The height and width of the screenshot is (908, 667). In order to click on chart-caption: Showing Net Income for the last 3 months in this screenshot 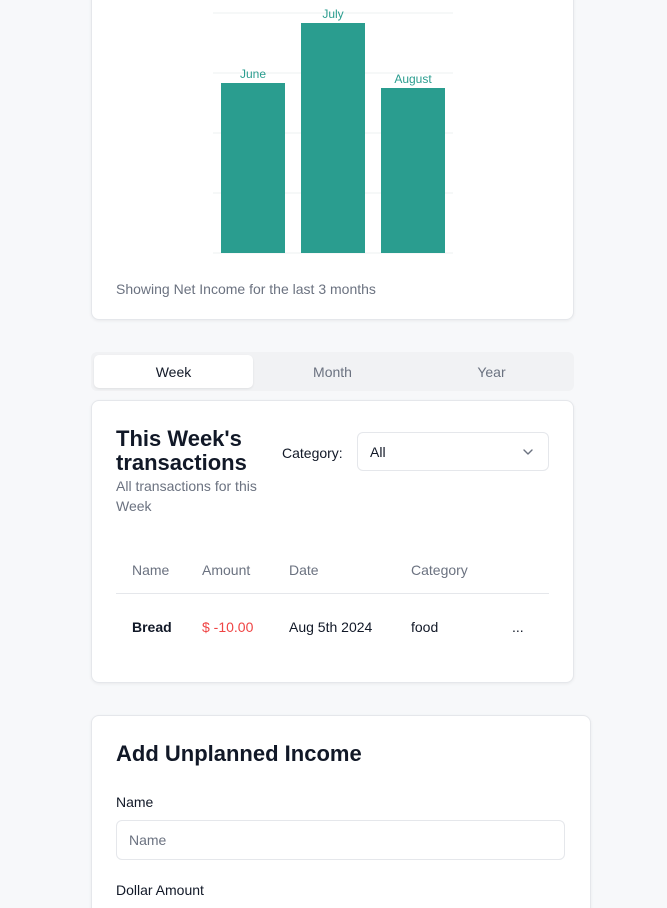, I will do `click(246, 289)`.